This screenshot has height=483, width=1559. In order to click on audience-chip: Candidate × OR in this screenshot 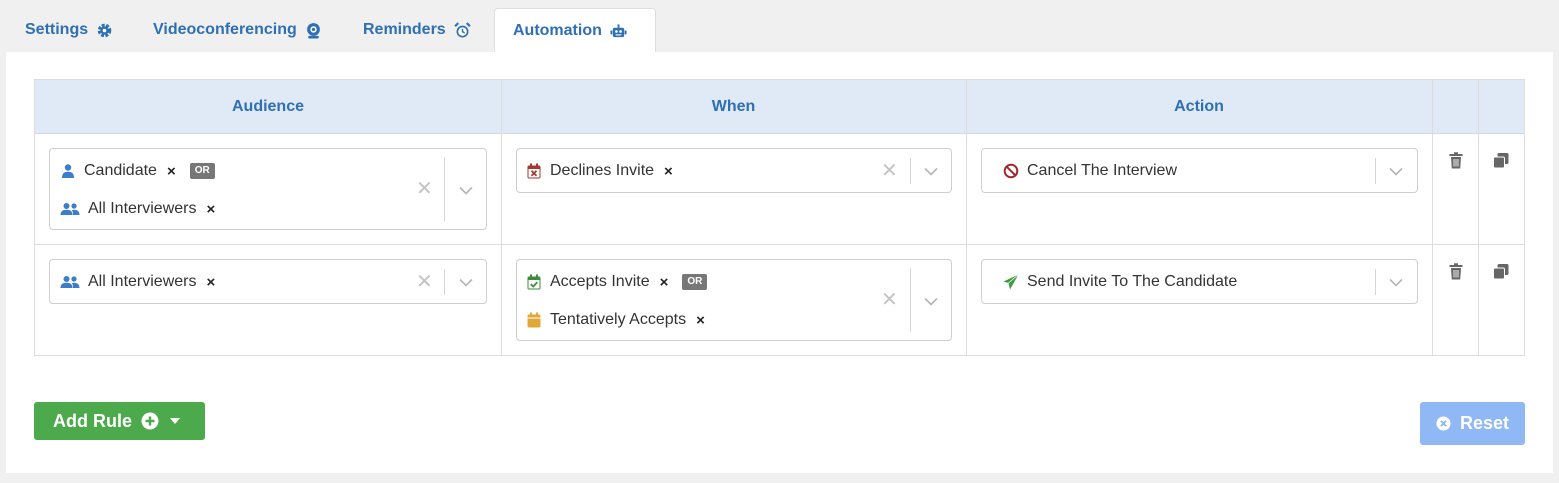, I will do `click(137, 171)`.